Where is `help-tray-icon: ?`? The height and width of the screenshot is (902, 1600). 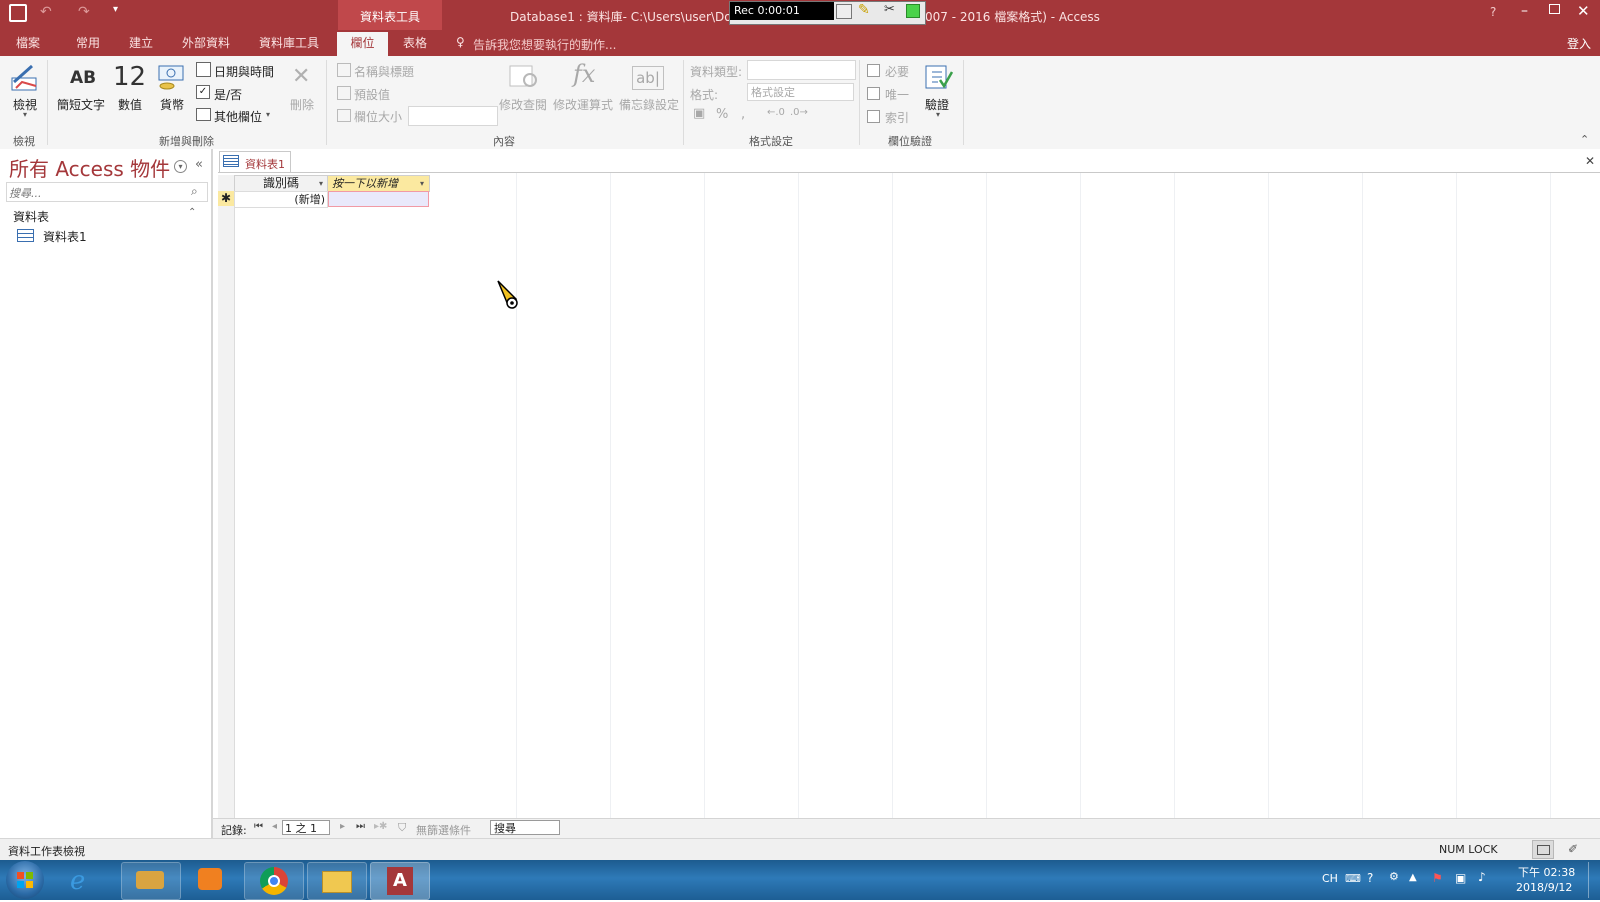
help-tray-icon: ? is located at coordinates (1370, 878).